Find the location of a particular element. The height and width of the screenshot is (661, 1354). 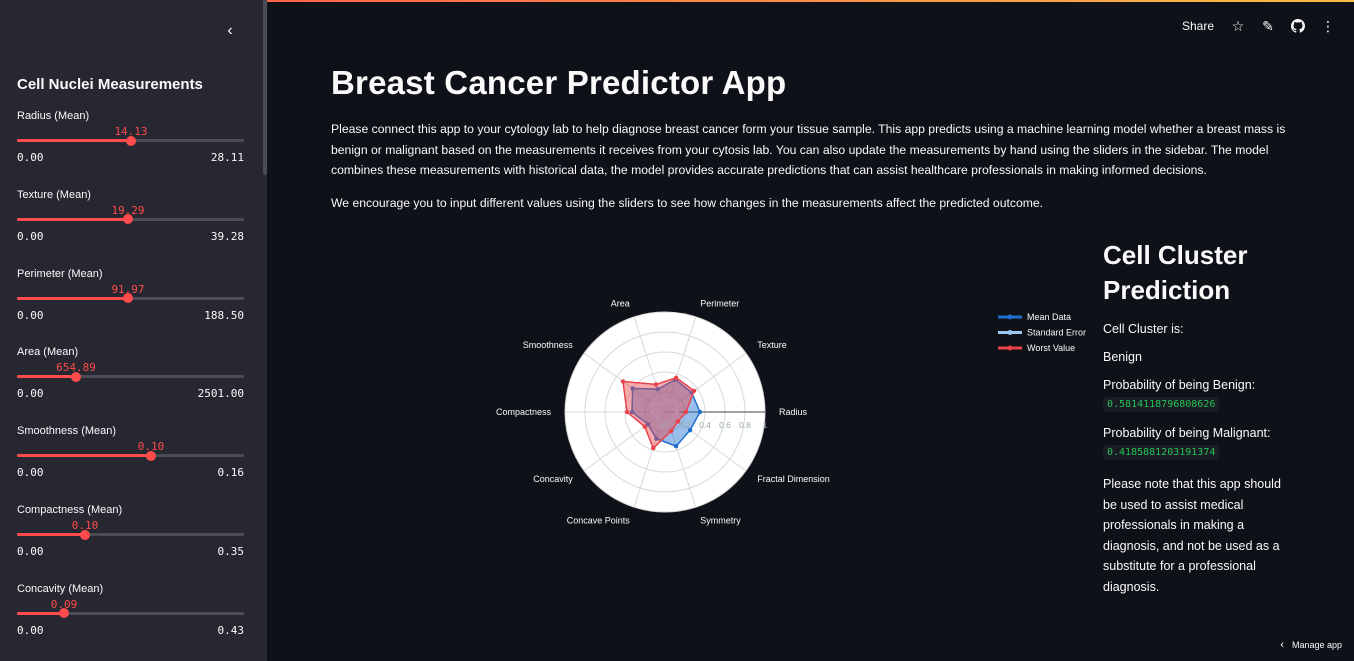

radar-tick-label: 0.8 is located at coordinates (745, 425).